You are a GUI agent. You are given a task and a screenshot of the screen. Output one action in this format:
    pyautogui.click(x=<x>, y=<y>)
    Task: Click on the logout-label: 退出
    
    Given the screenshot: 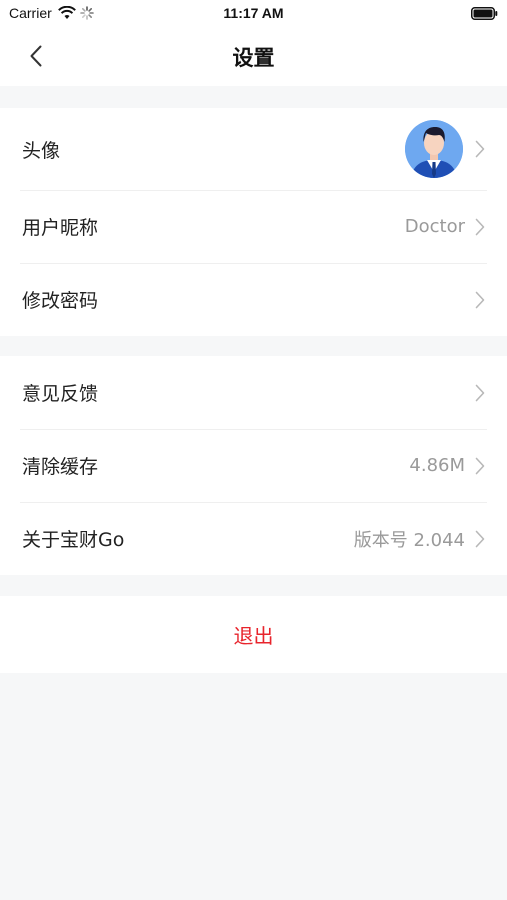 What is the action you would take?
    pyautogui.click(x=253, y=636)
    